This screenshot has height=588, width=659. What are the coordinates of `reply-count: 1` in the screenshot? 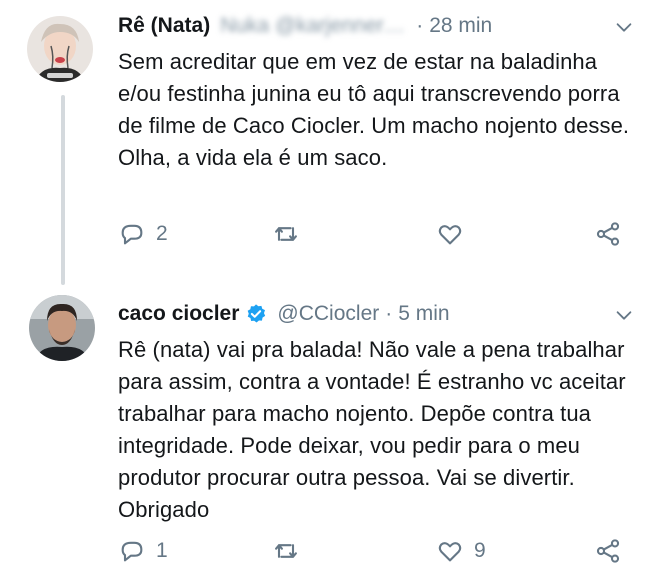 It's located at (162, 550).